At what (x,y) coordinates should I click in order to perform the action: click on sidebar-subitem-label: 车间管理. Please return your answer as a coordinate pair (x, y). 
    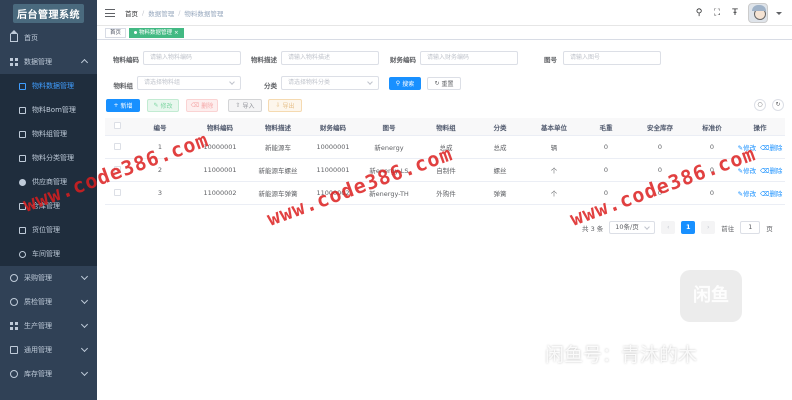
    Looking at the image, I should click on (46, 254).